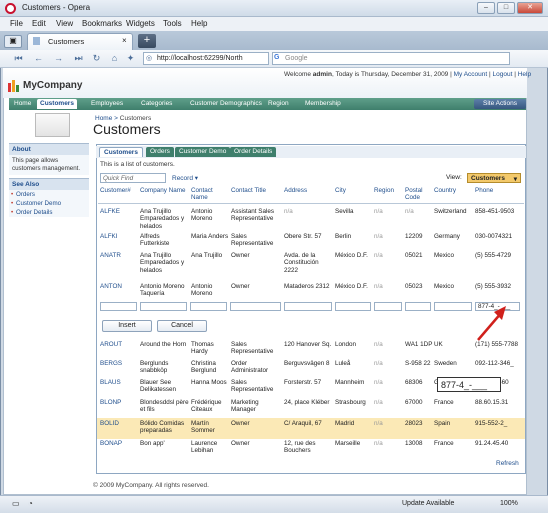  I want to click on col-phone: Phone, so click(484, 190).